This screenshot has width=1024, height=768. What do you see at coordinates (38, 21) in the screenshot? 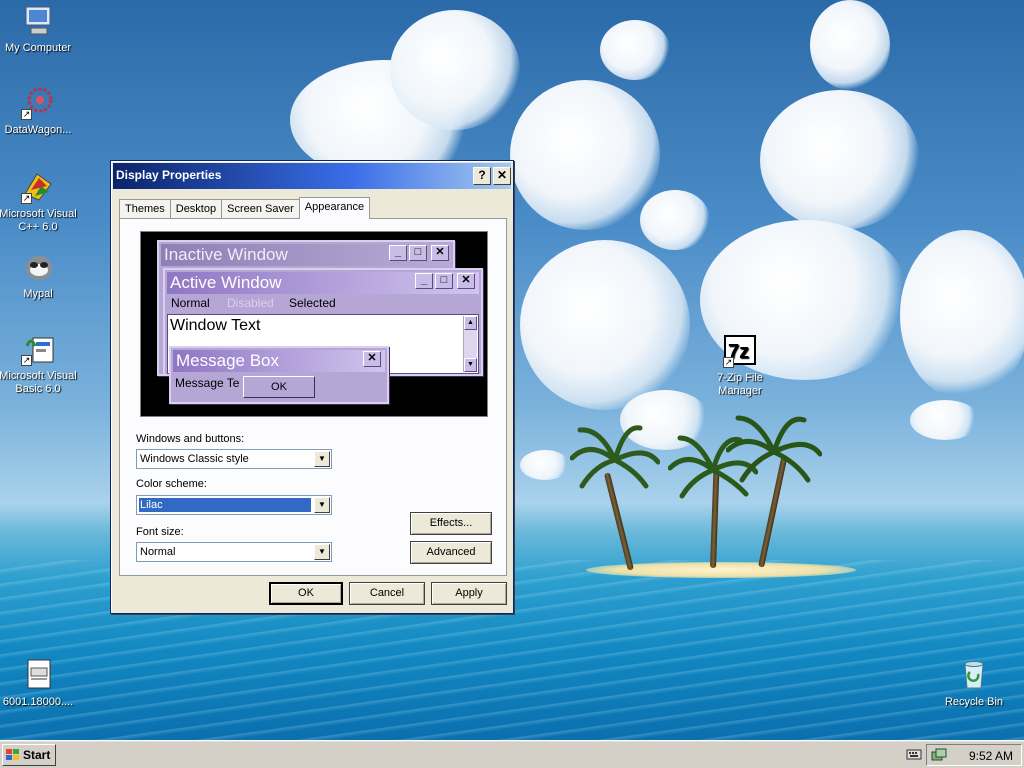
I see `computer-icon` at bounding box center [38, 21].